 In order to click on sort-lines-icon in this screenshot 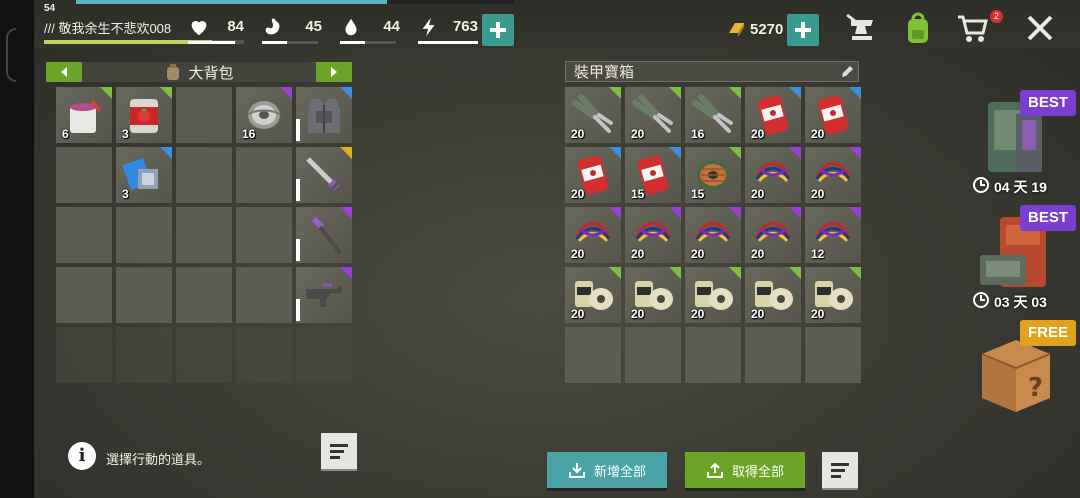, I will do `click(840, 470)`.